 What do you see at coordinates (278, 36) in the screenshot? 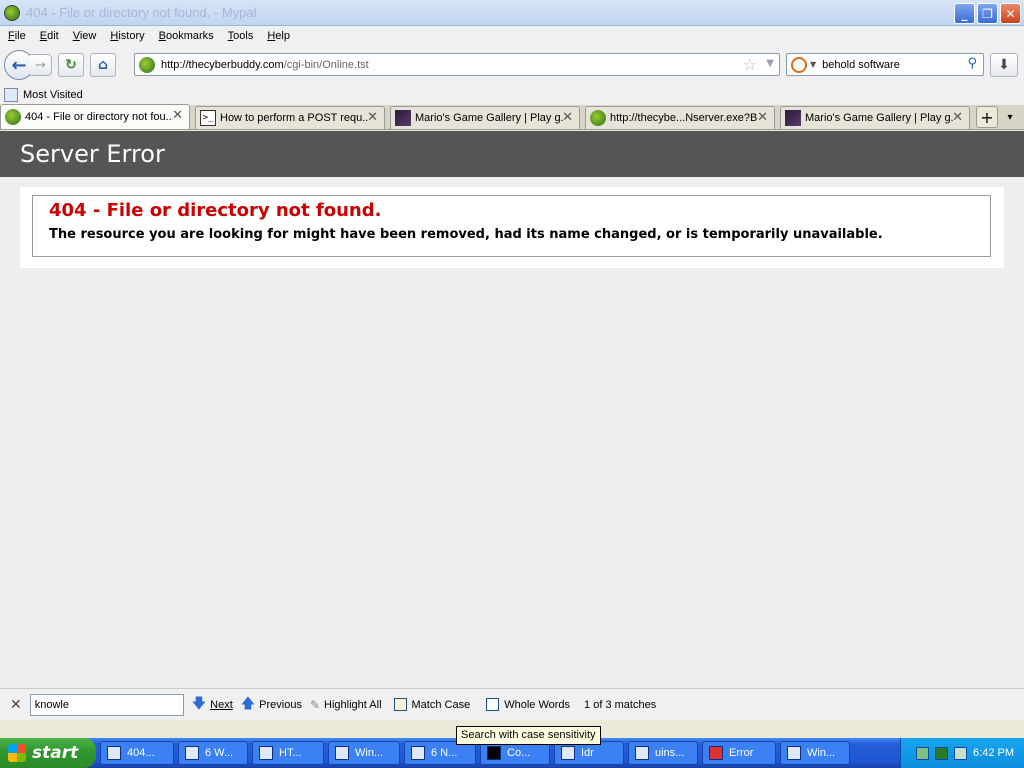
I see `menu-help: Help` at bounding box center [278, 36].